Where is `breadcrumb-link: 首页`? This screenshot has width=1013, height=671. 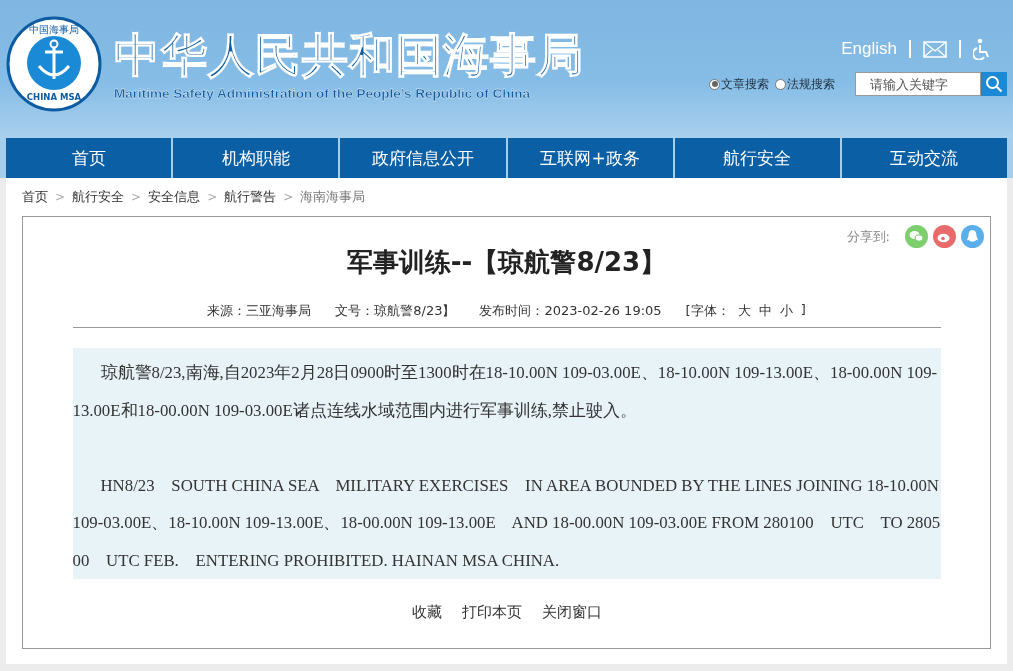
breadcrumb-link: 首页 is located at coordinates (35, 197).